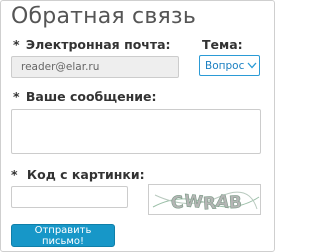  What do you see at coordinates (95, 67) in the screenshot?
I see `email-field` at bounding box center [95, 67].